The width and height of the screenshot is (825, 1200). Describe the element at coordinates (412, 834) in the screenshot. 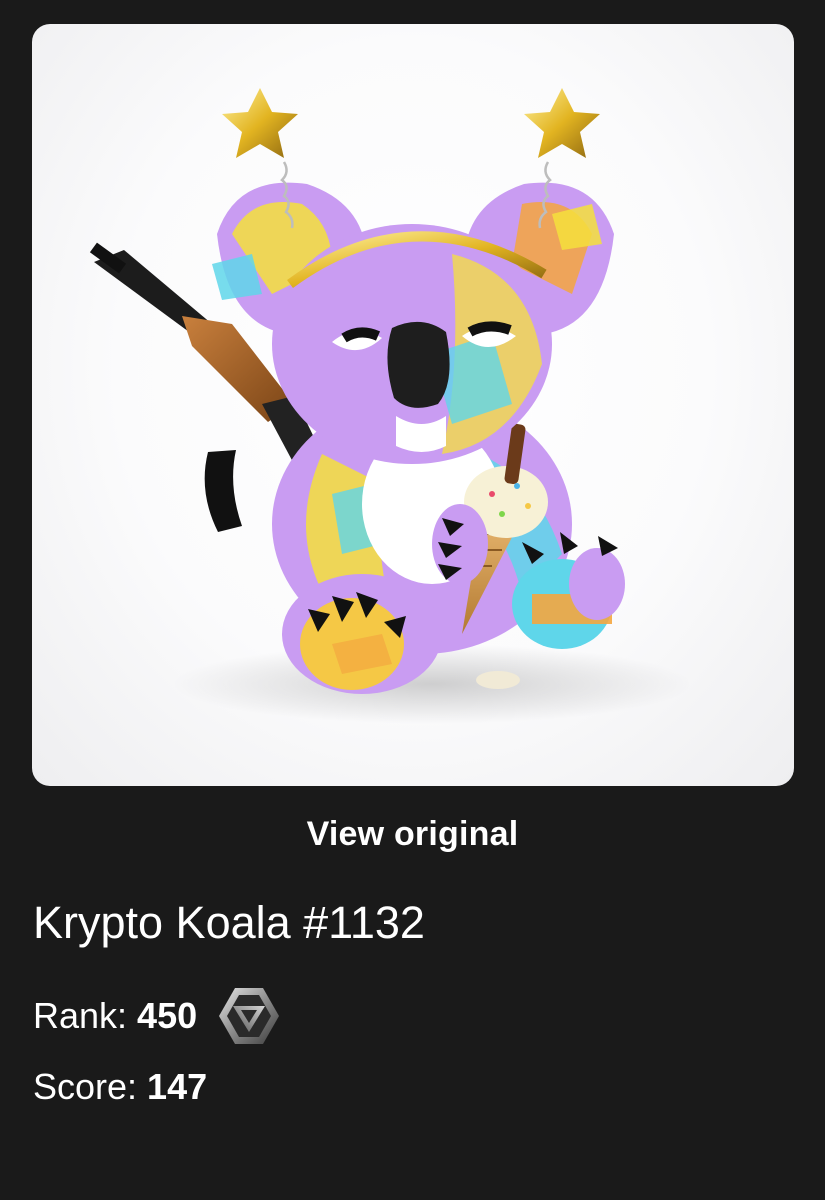

I see `view-original-link: View original` at that location.